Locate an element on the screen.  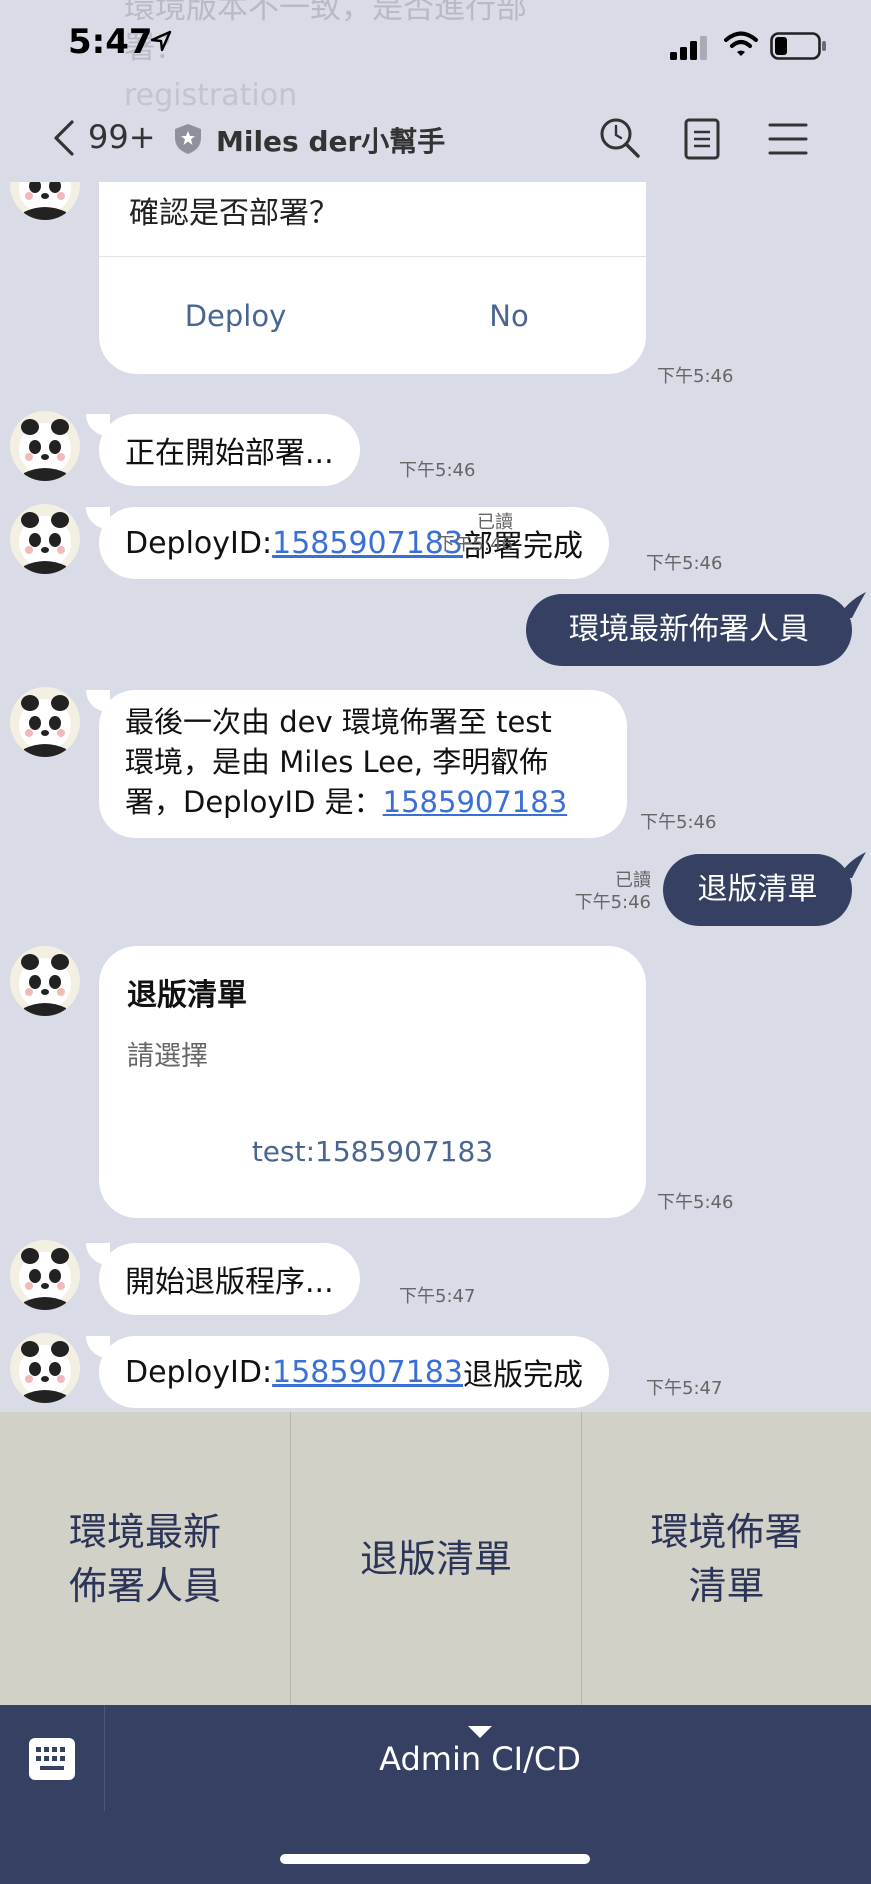
confirm-card: 確認是否部署？ Deploy No is located at coordinates (372, 278).